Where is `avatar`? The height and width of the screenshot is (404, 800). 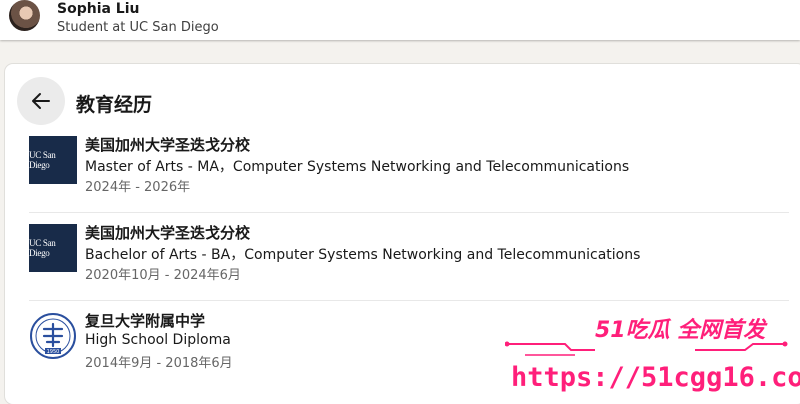
avatar is located at coordinates (24, 15).